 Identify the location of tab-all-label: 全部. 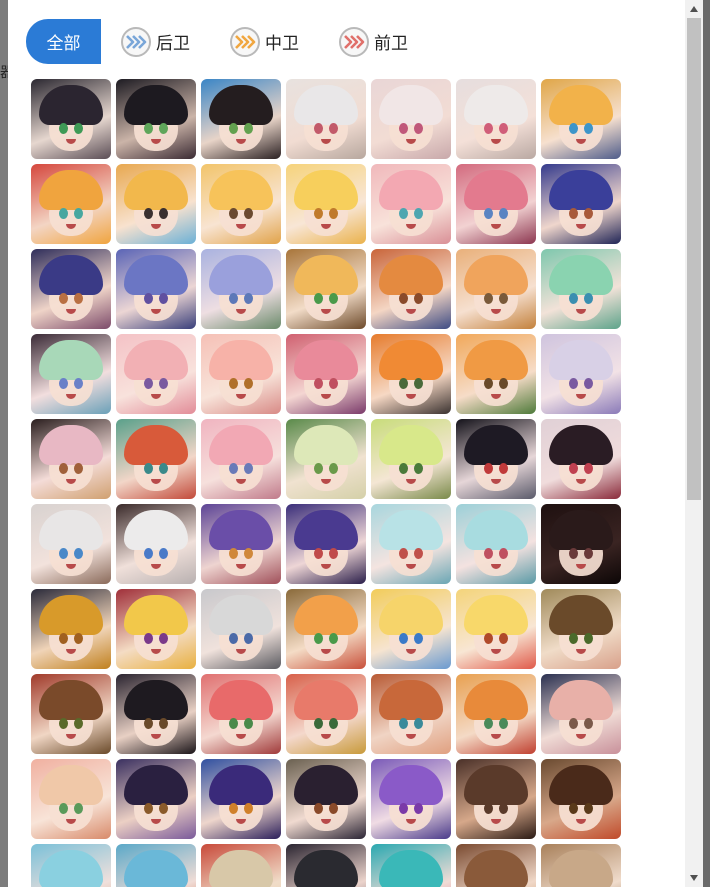
(63, 44).